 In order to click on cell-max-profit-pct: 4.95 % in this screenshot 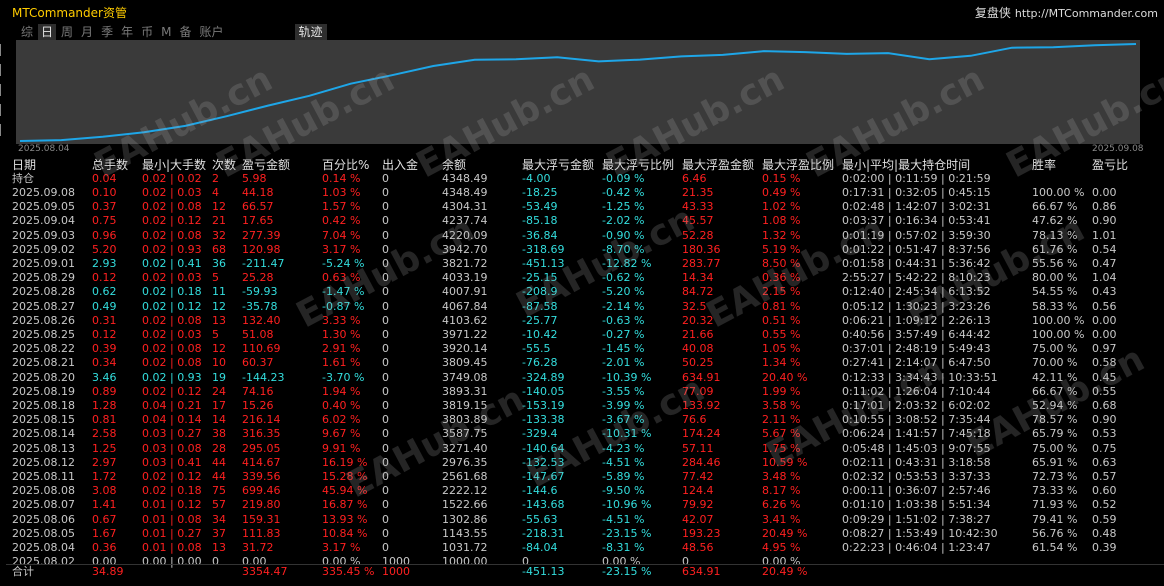, I will do `click(781, 547)`.